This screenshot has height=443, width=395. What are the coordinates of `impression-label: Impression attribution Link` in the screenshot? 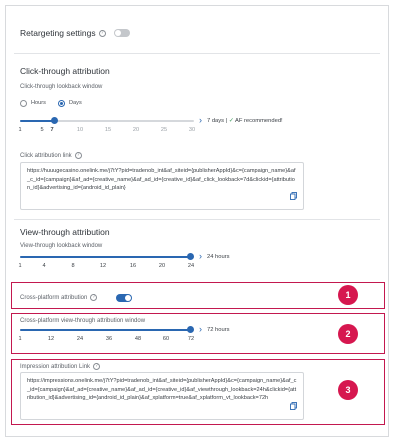 It's located at (55, 367).